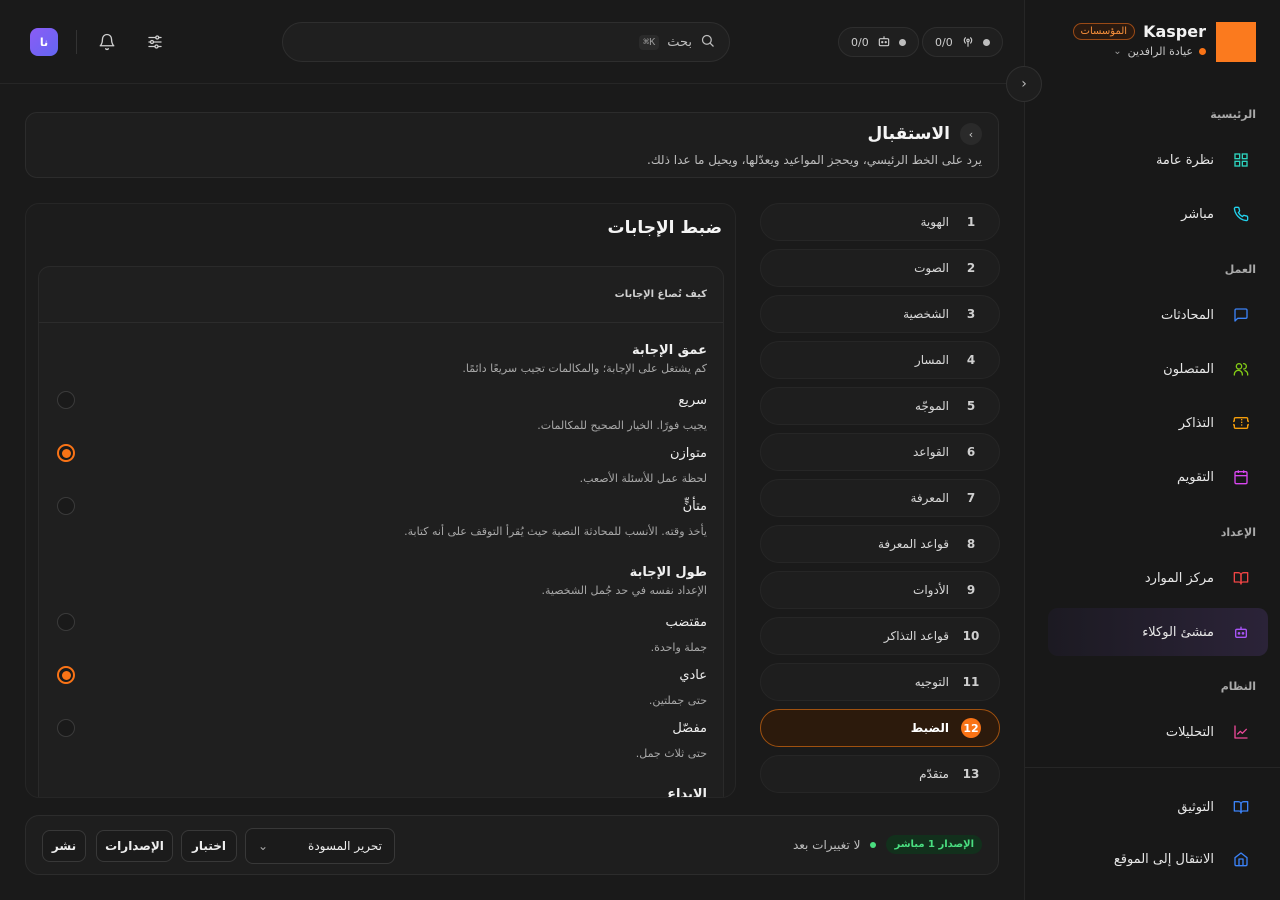  I want to click on step-item: الموجّه 5, so click(880, 406).